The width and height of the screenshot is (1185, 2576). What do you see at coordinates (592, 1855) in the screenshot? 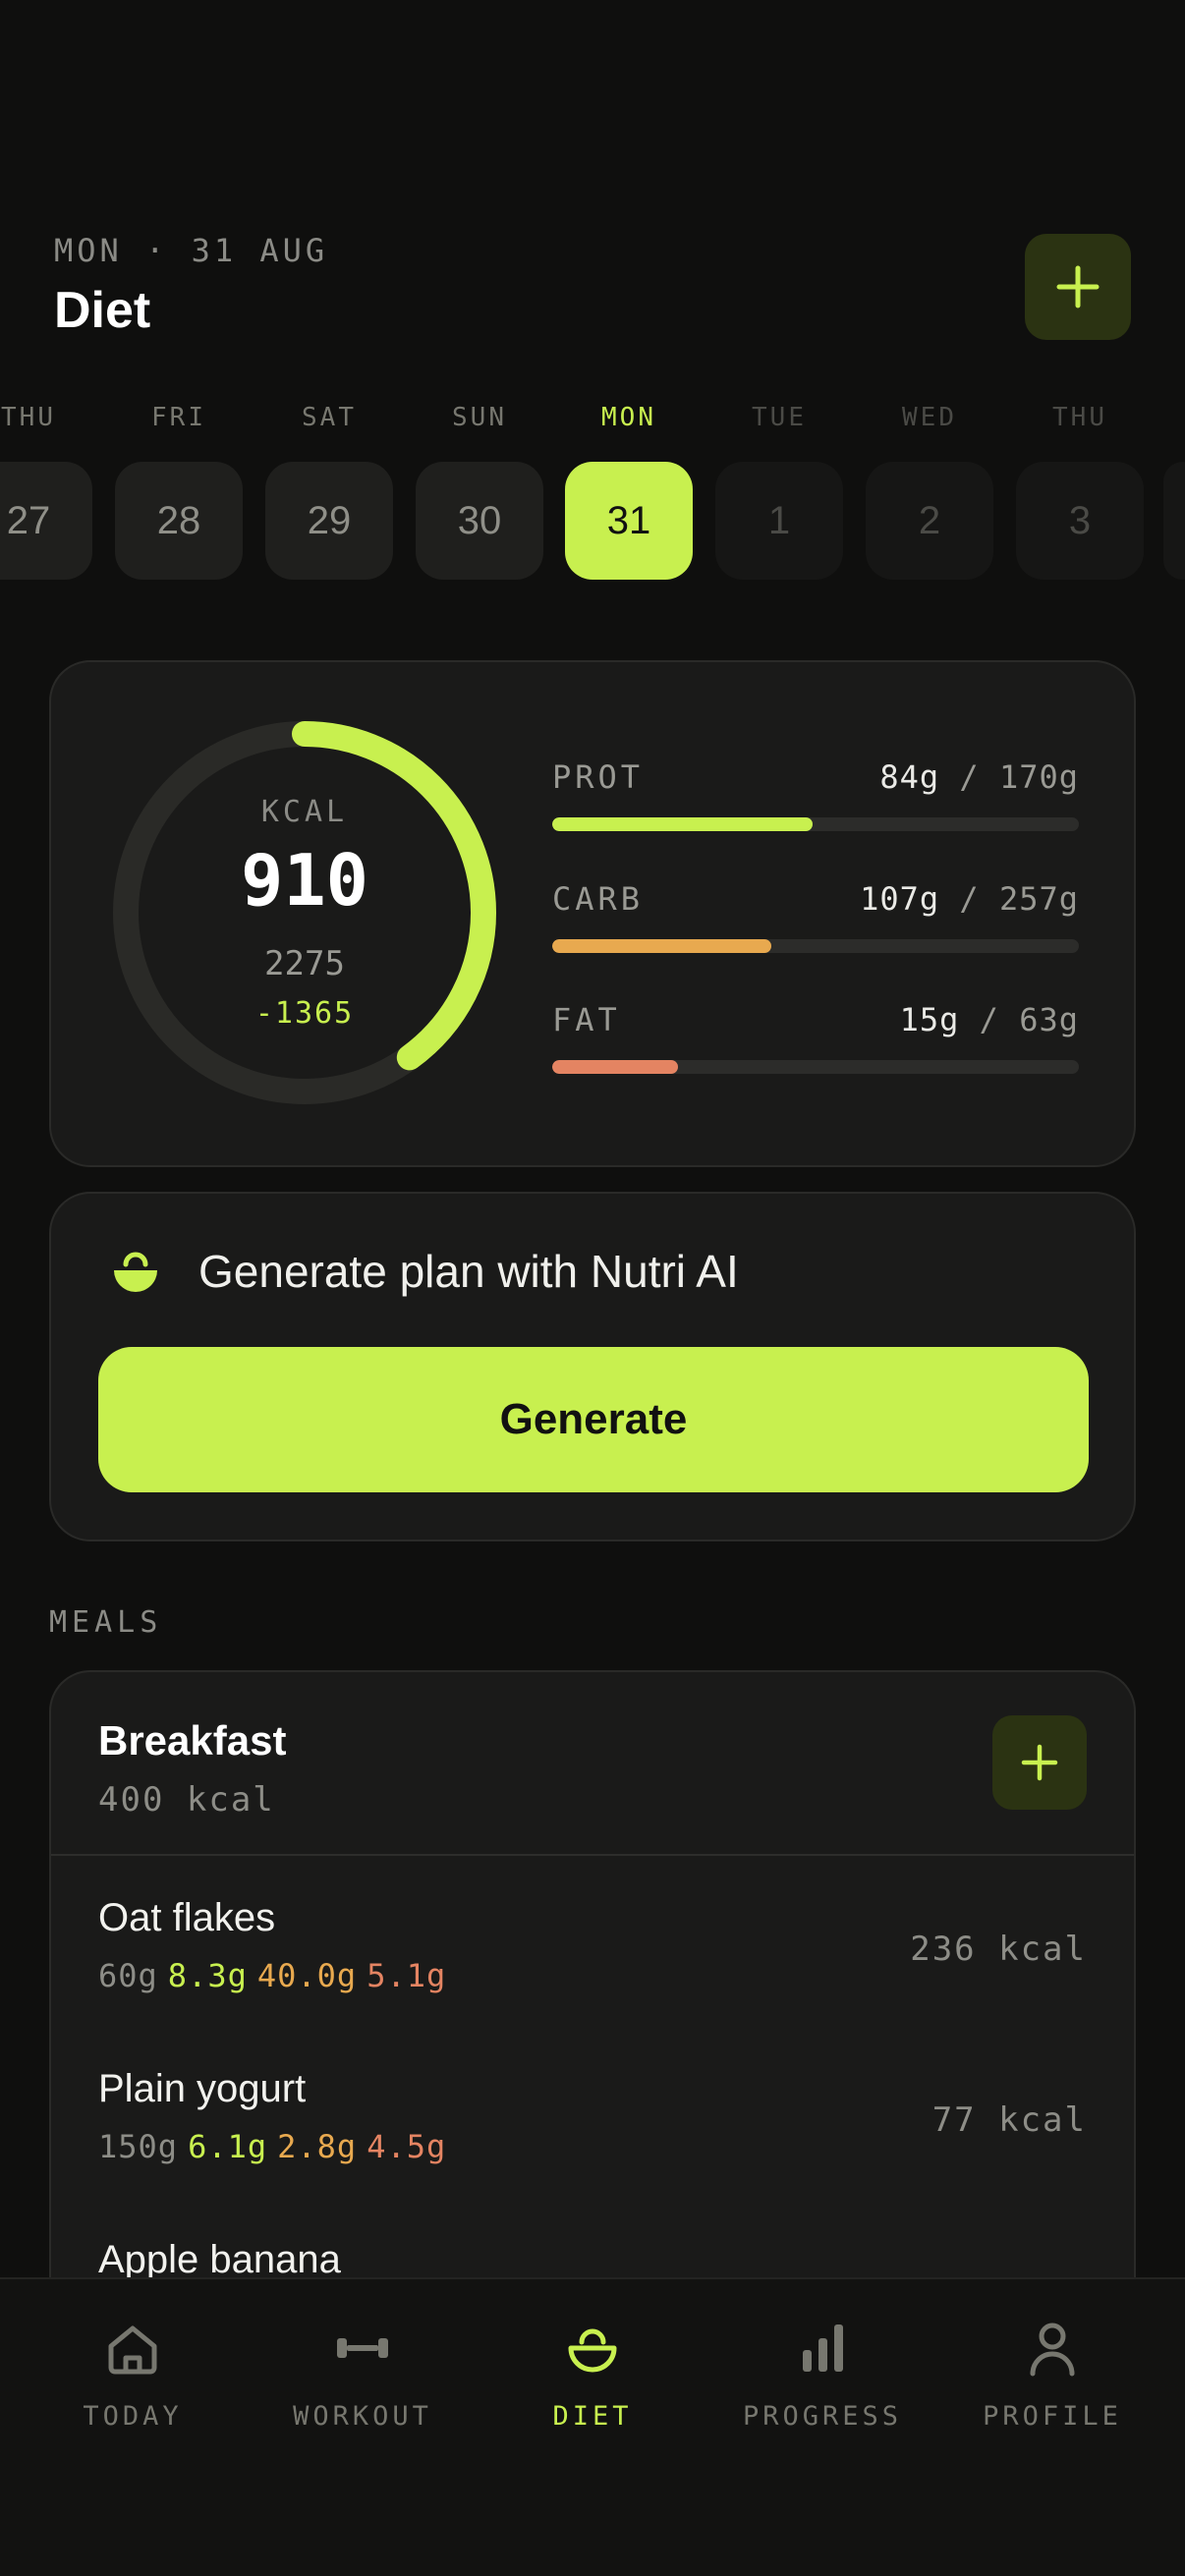
I see `divider` at bounding box center [592, 1855].